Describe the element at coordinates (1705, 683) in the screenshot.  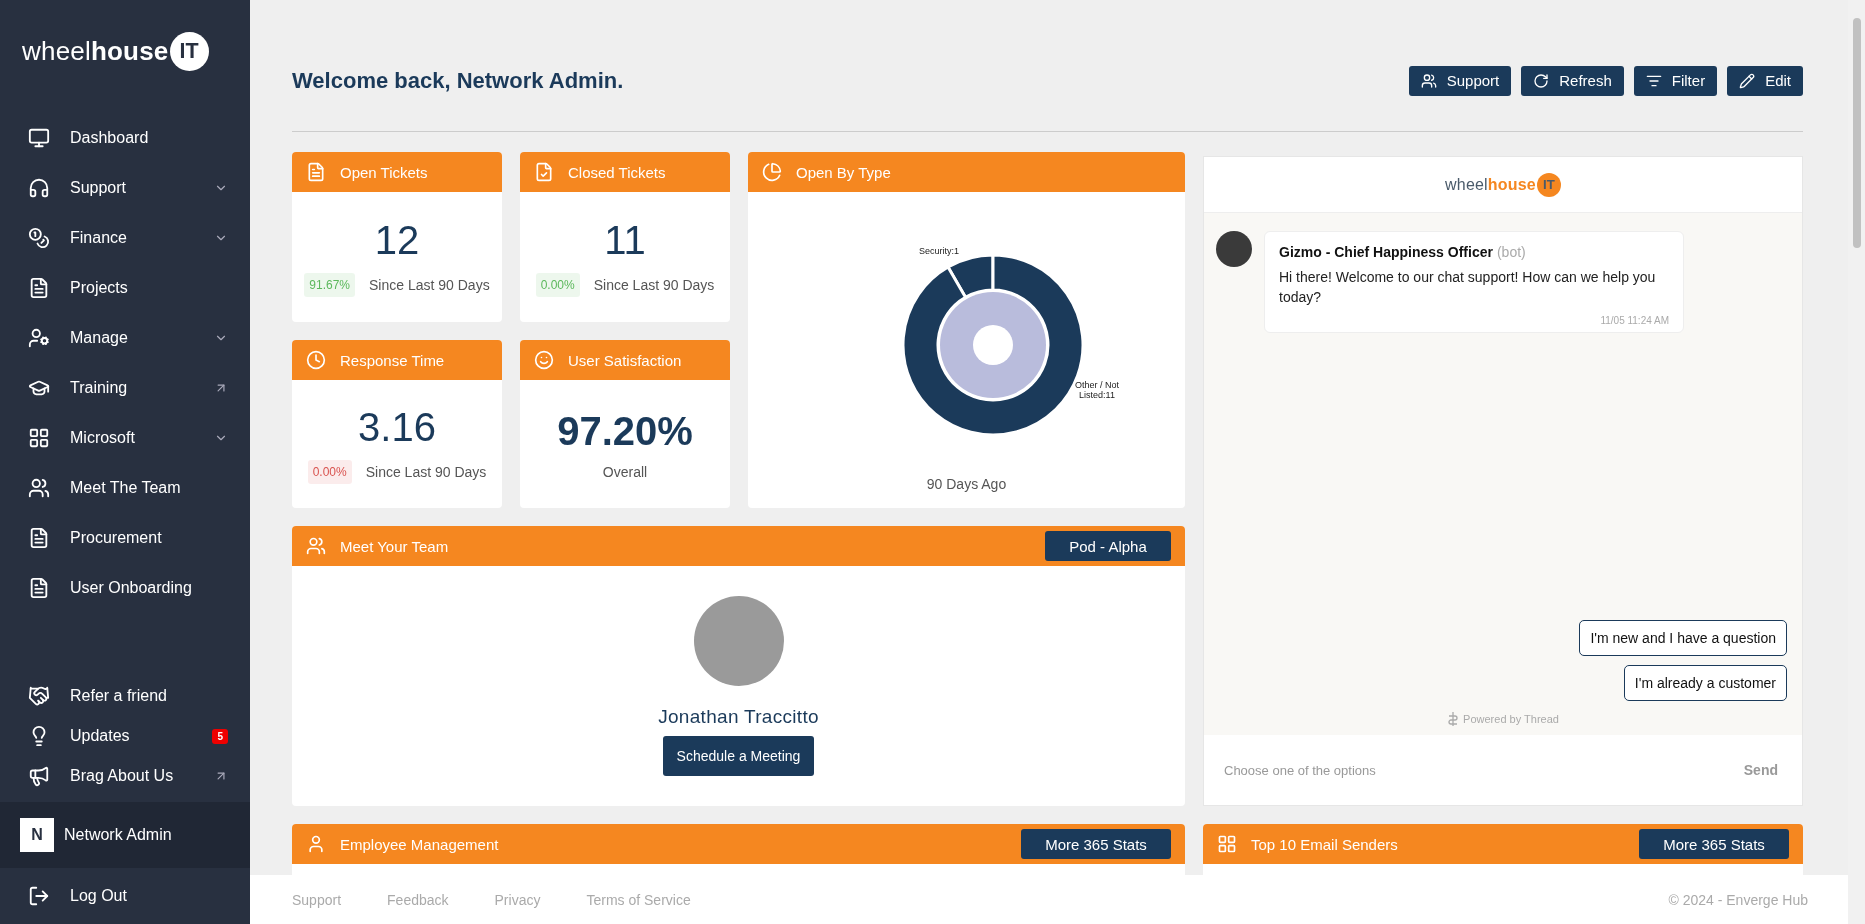
I see `reply-option: I'm already a customer` at that location.